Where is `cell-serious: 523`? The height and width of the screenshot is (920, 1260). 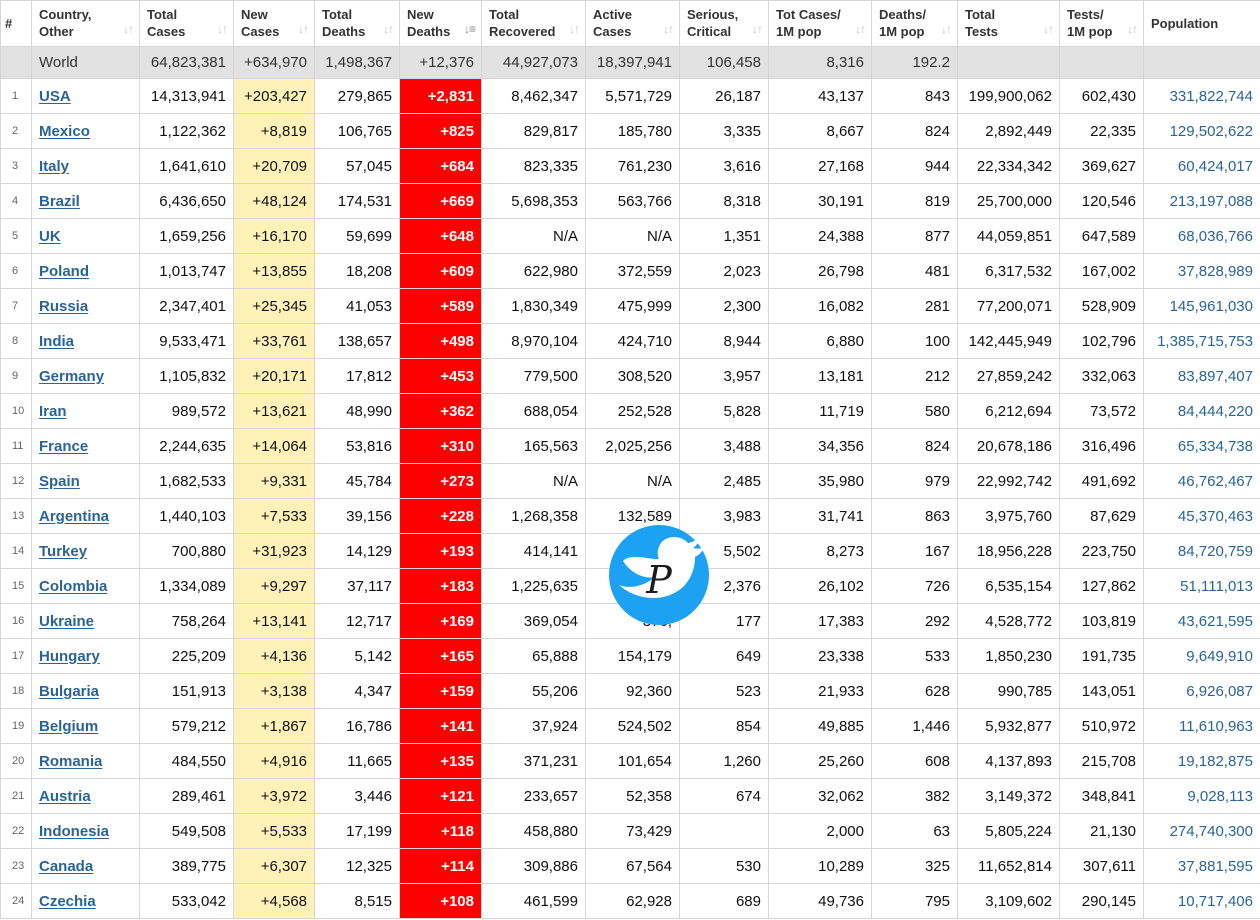 cell-serious: 523 is located at coordinates (724, 691).